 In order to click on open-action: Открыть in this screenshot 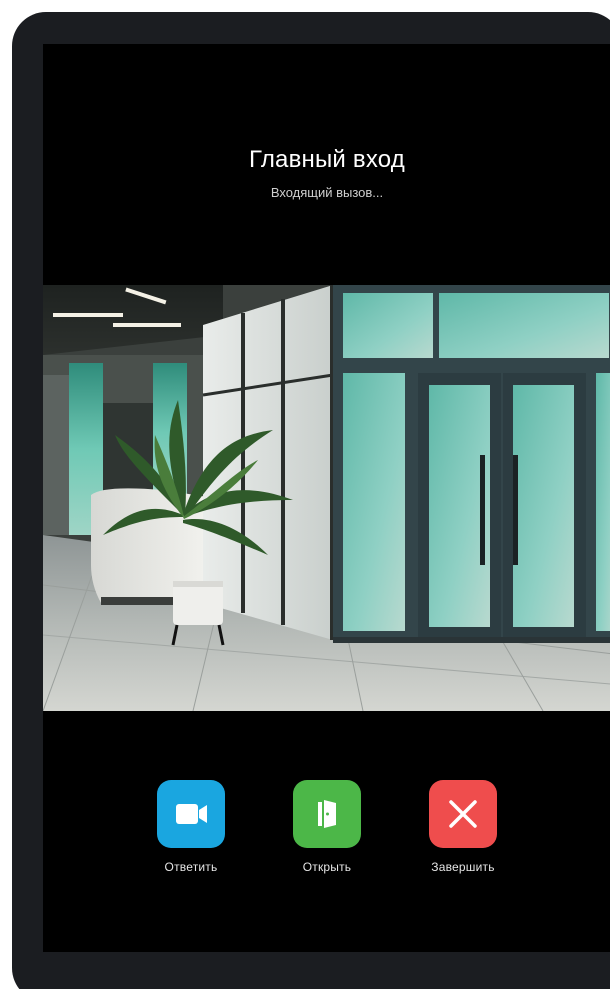, I will do `click(327, 827)`.